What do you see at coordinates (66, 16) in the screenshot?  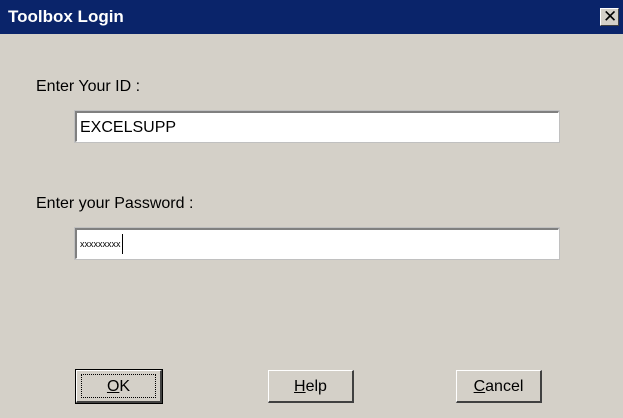 I see `window-title: Toolbox Login` at bounding box center [66, 16].